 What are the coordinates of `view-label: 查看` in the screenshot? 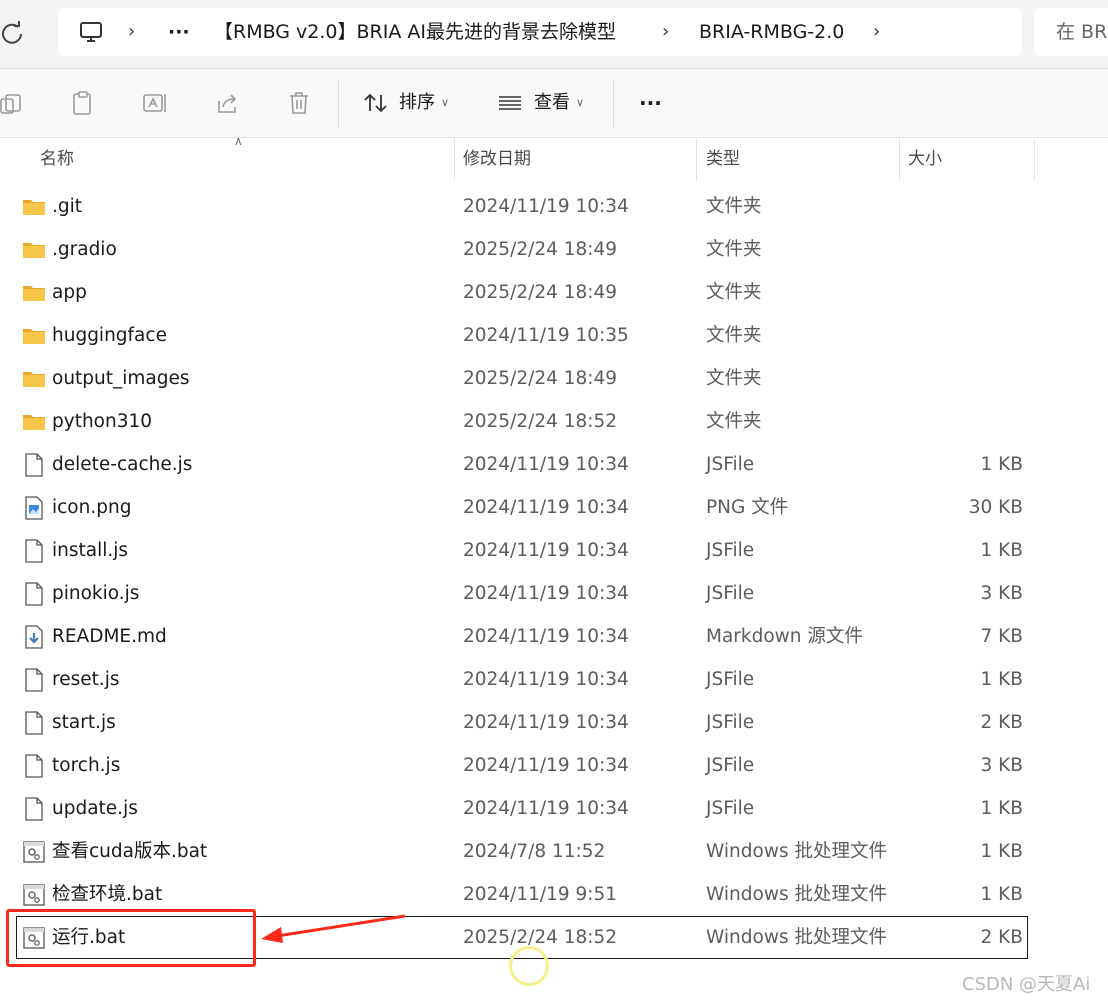 It's located at (552, 102).